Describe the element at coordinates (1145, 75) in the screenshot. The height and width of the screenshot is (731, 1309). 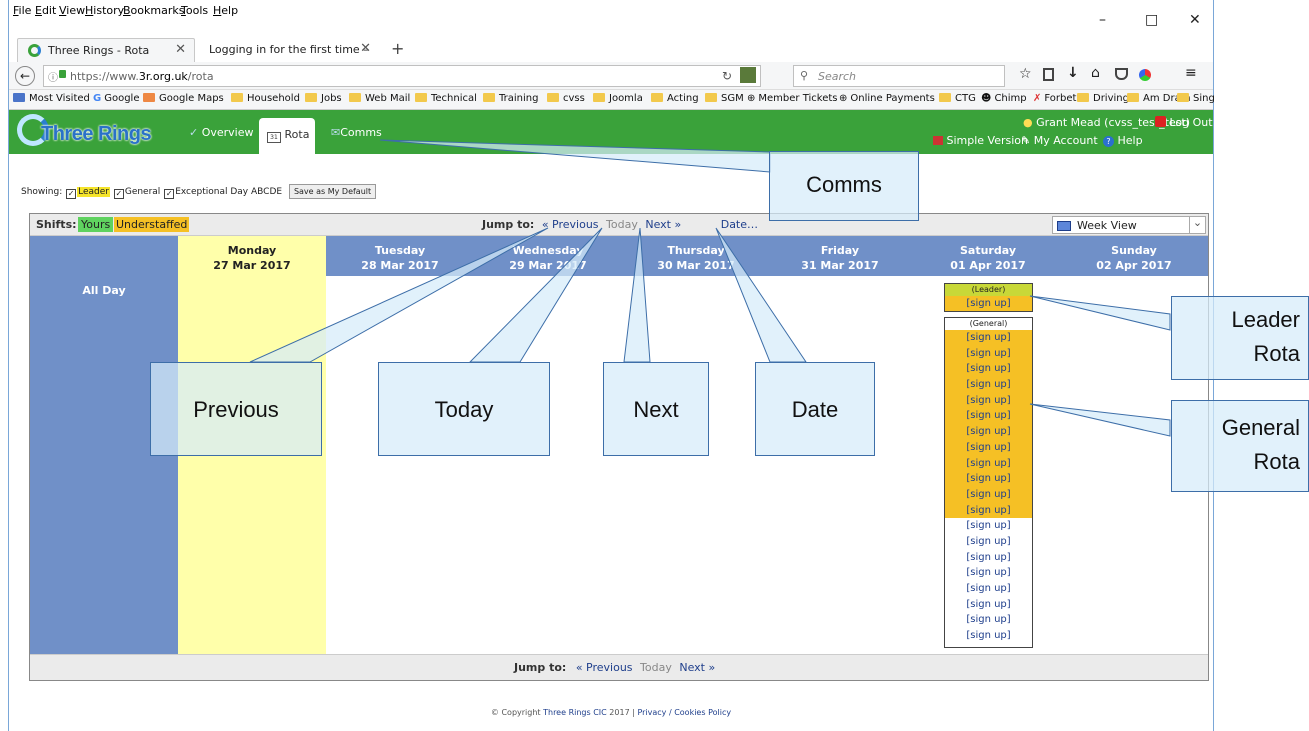
I see `extension-icon` at that location.